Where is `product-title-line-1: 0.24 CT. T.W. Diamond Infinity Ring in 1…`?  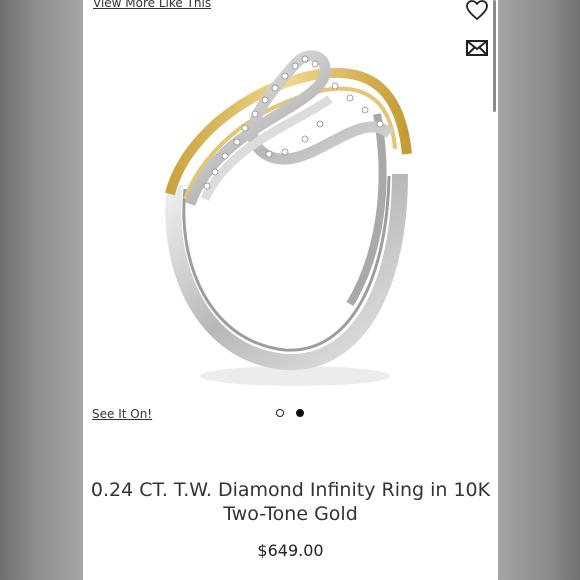
product-title-line-1: 0.24 CT. T.W. Diamond Infinity Ring in 1… is located at coordinates (290, 490).